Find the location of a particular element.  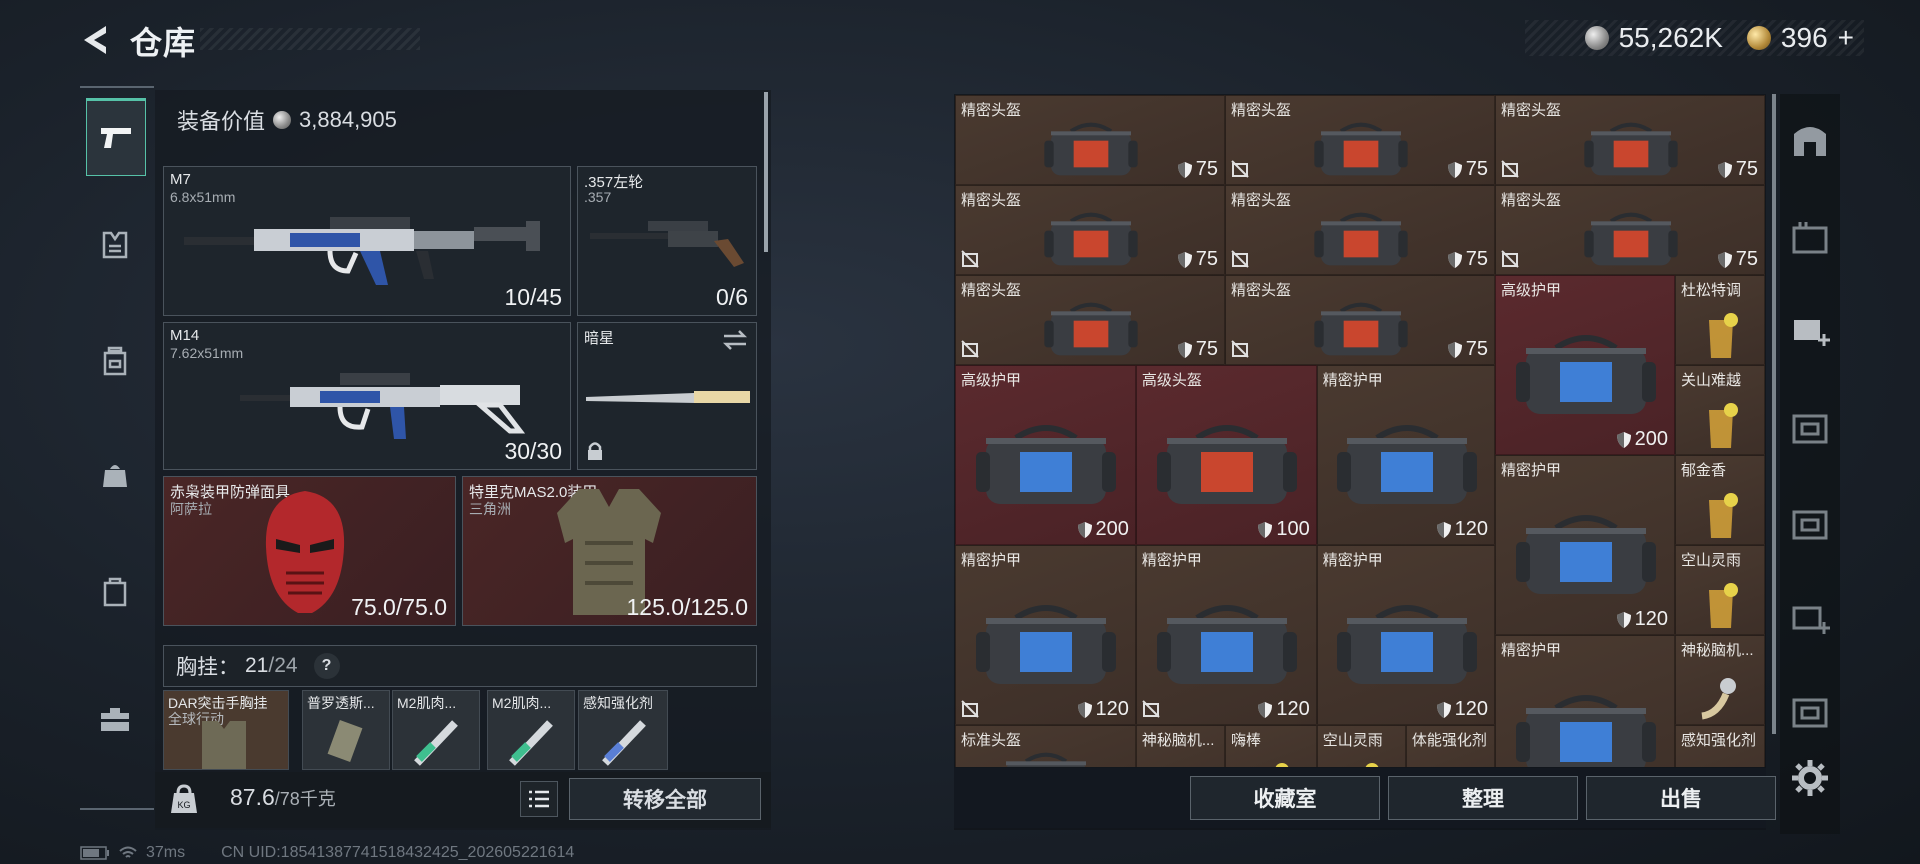

sort-button: 整理 is located at coordinates (1483, 798).